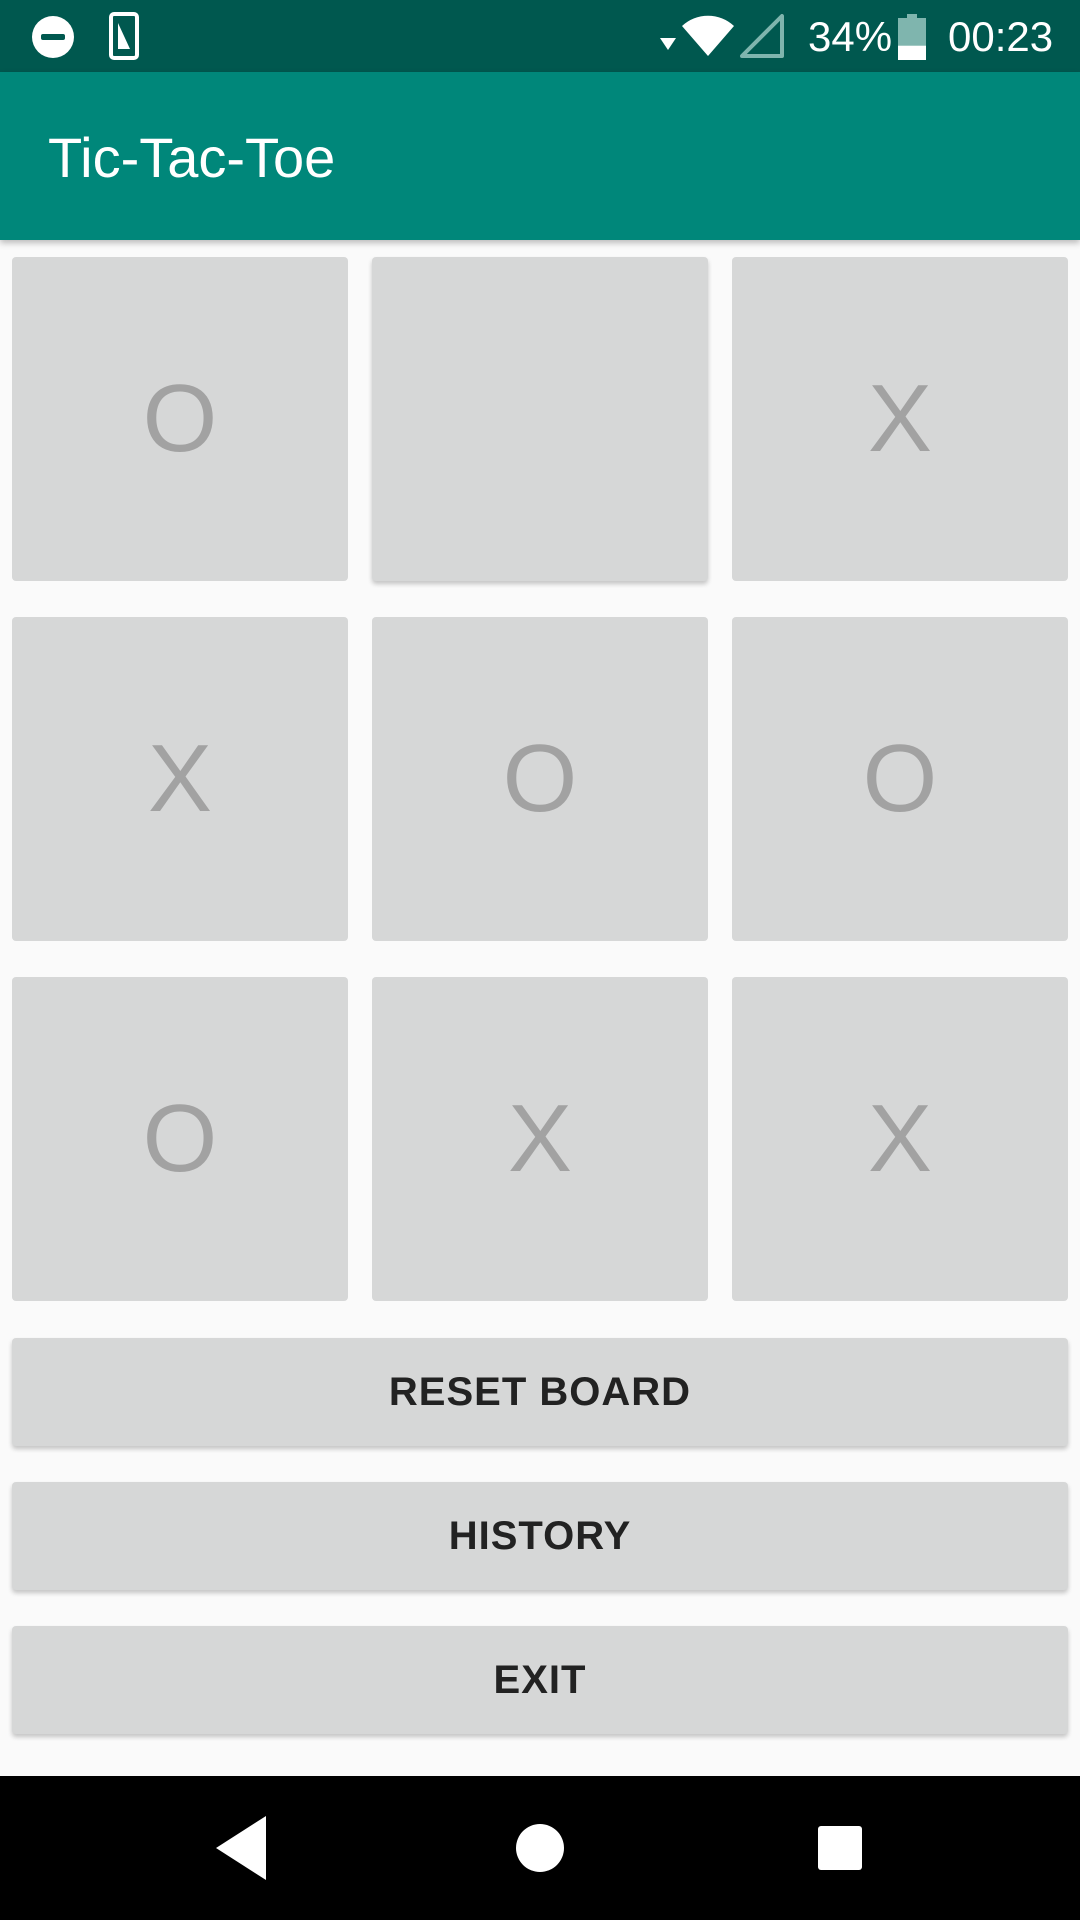  Describe the element at coordinates (668, 44) in the screenshot. I see `data-arrow-icon` at that location.